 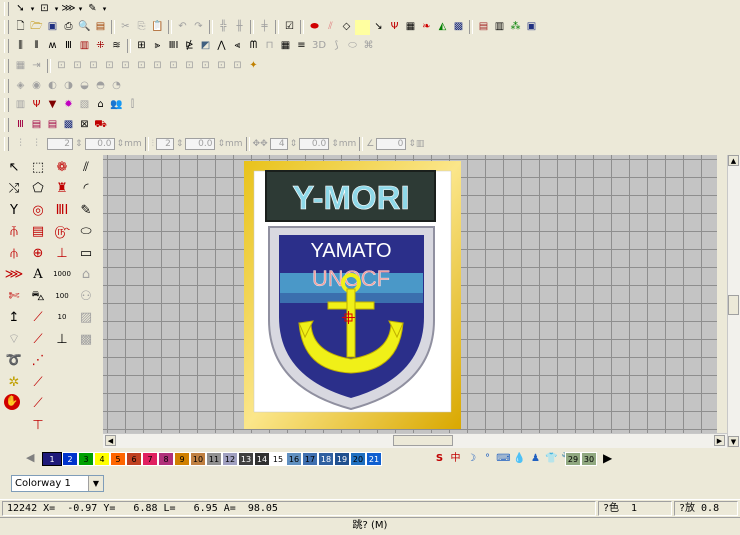 I want to click on transform1-icon: ◈, so click(x=20, y=86).